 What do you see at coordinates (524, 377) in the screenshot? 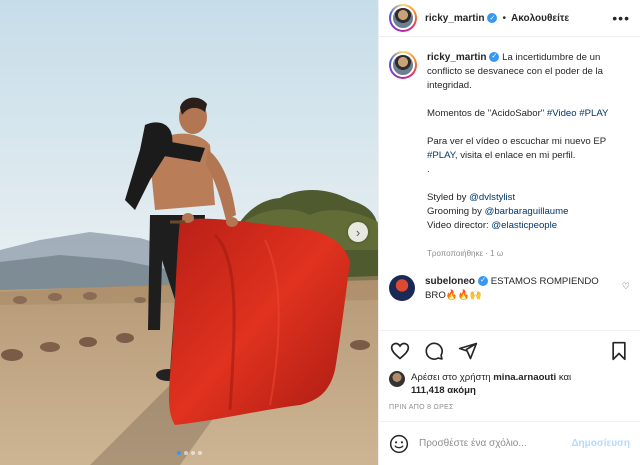
I see `liker-username: mina.arnaouti` at bounding box center [524, 377].